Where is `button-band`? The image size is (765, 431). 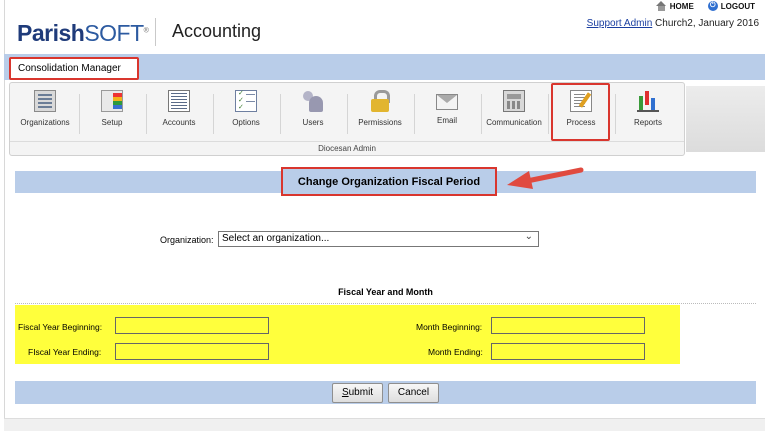 button-band is located at coordinates (385, 392).